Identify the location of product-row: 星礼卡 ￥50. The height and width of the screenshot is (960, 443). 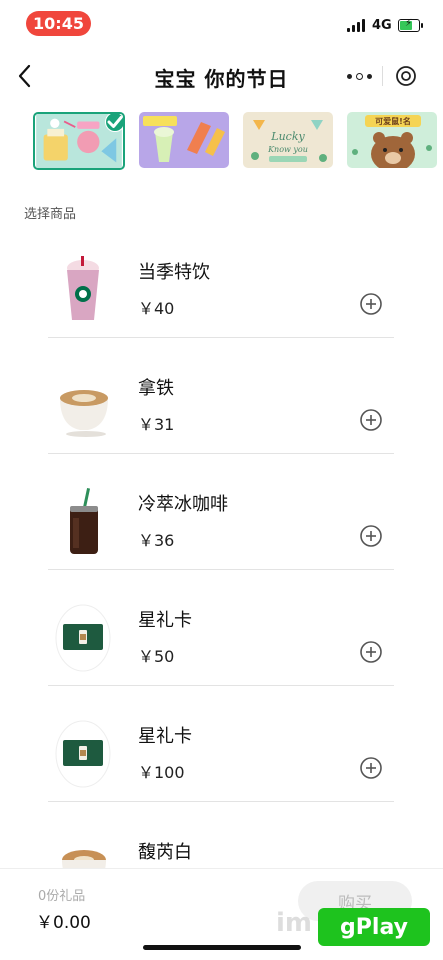
(221, 628).